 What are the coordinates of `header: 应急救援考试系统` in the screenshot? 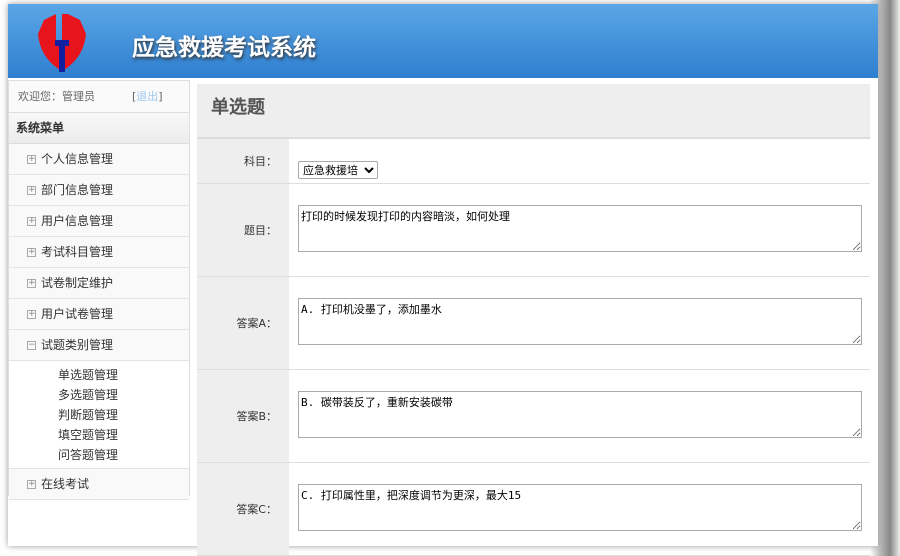 It's located at (443, 41).